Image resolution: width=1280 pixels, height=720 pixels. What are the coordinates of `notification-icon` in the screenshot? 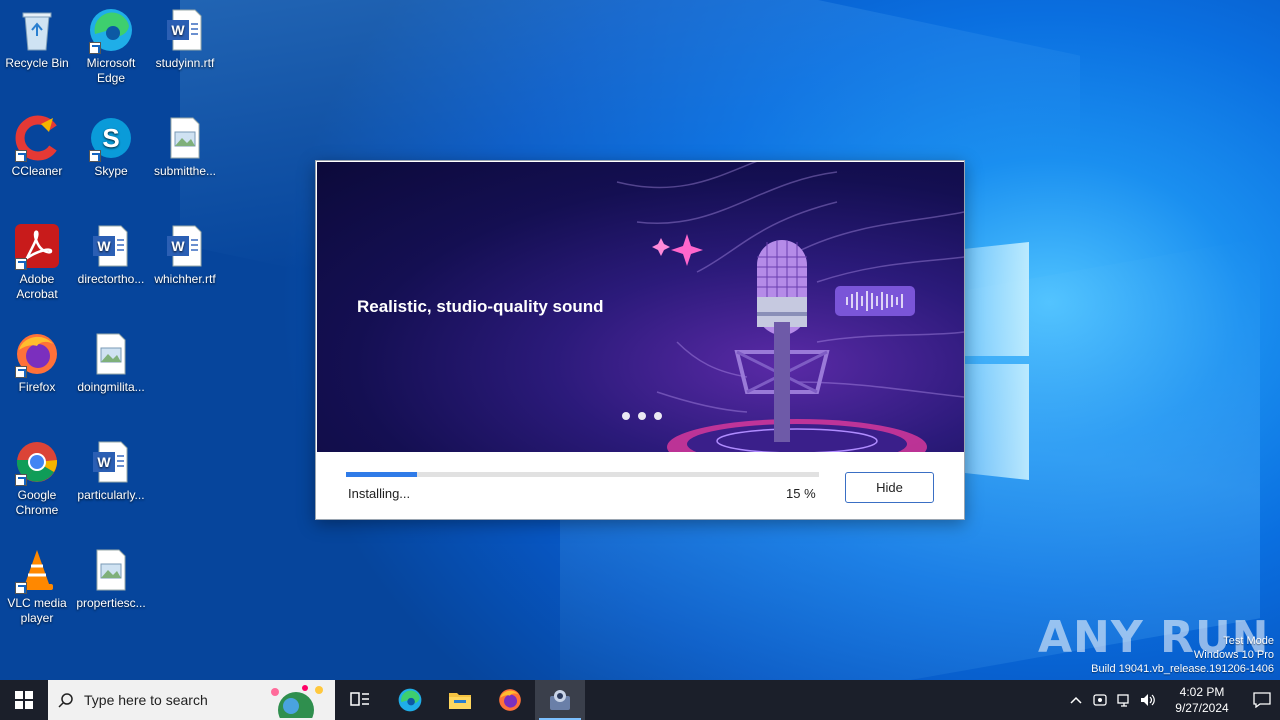 It's located at (1262, 700).